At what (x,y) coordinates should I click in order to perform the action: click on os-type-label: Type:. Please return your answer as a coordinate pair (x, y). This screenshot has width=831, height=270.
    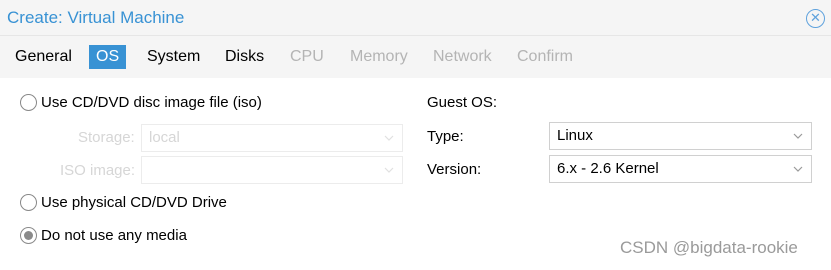
    Looking at the image, I should click on (445, 136).